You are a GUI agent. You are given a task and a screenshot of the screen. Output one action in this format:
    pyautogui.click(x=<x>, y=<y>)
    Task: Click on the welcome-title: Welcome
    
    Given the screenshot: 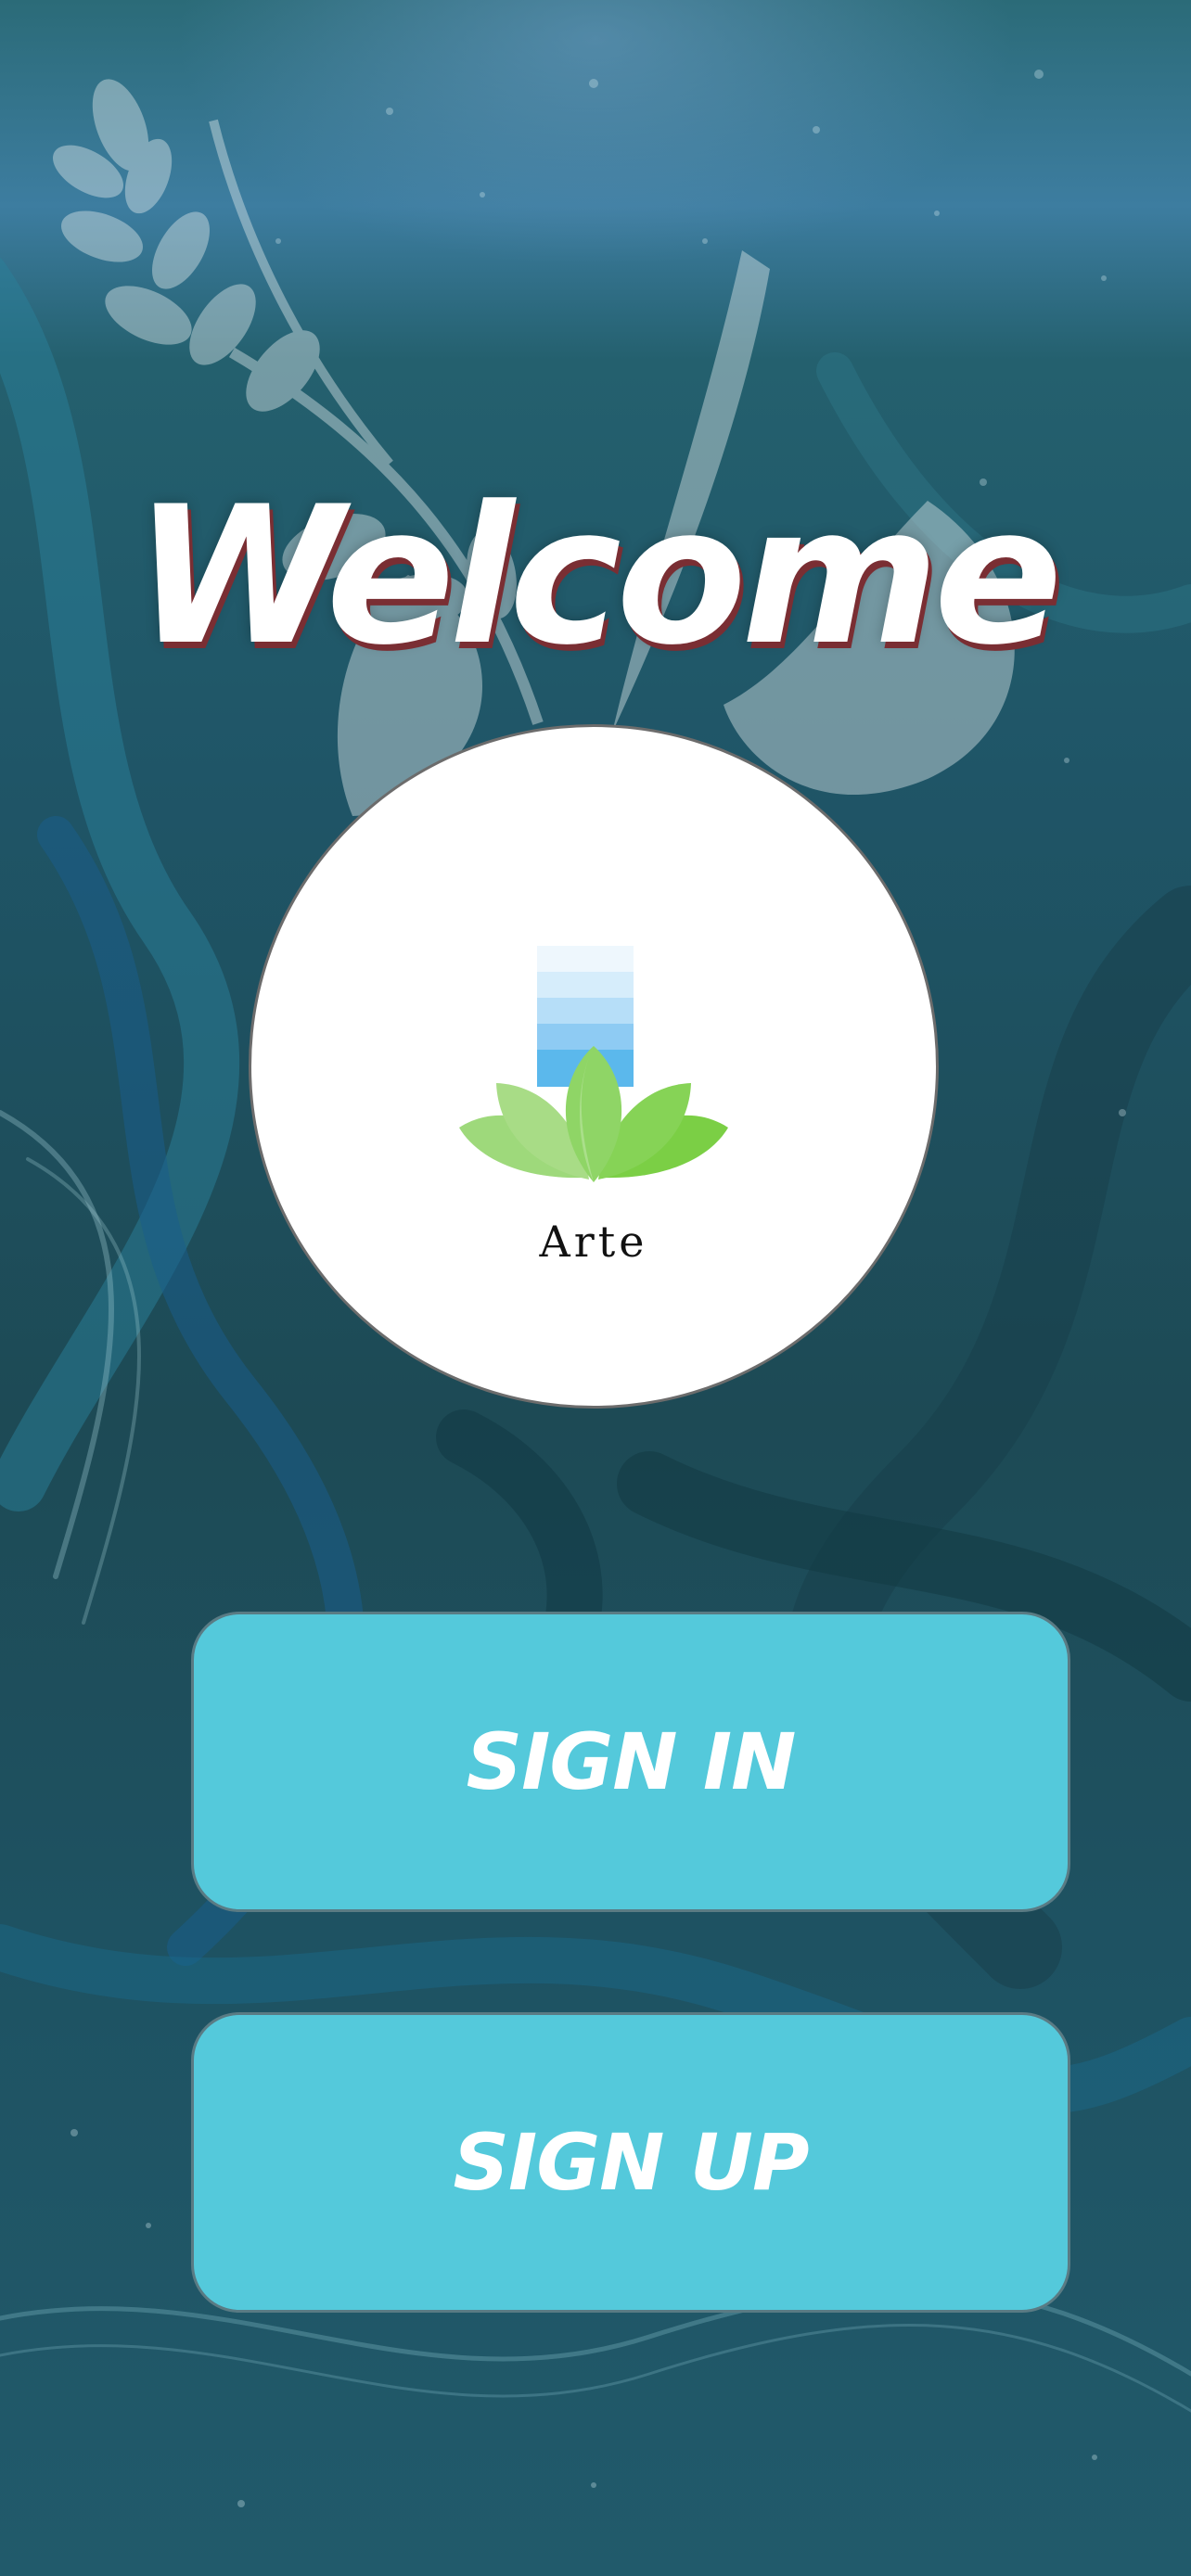 What is the action you would take?
    pyautogui.click(x=598, y=577)
    